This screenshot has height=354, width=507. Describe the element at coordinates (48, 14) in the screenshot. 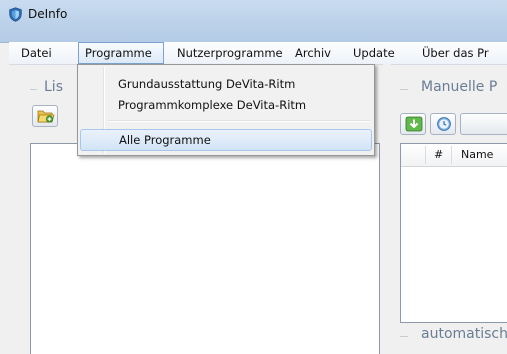

I see `window-title: DeInfo` at that location.